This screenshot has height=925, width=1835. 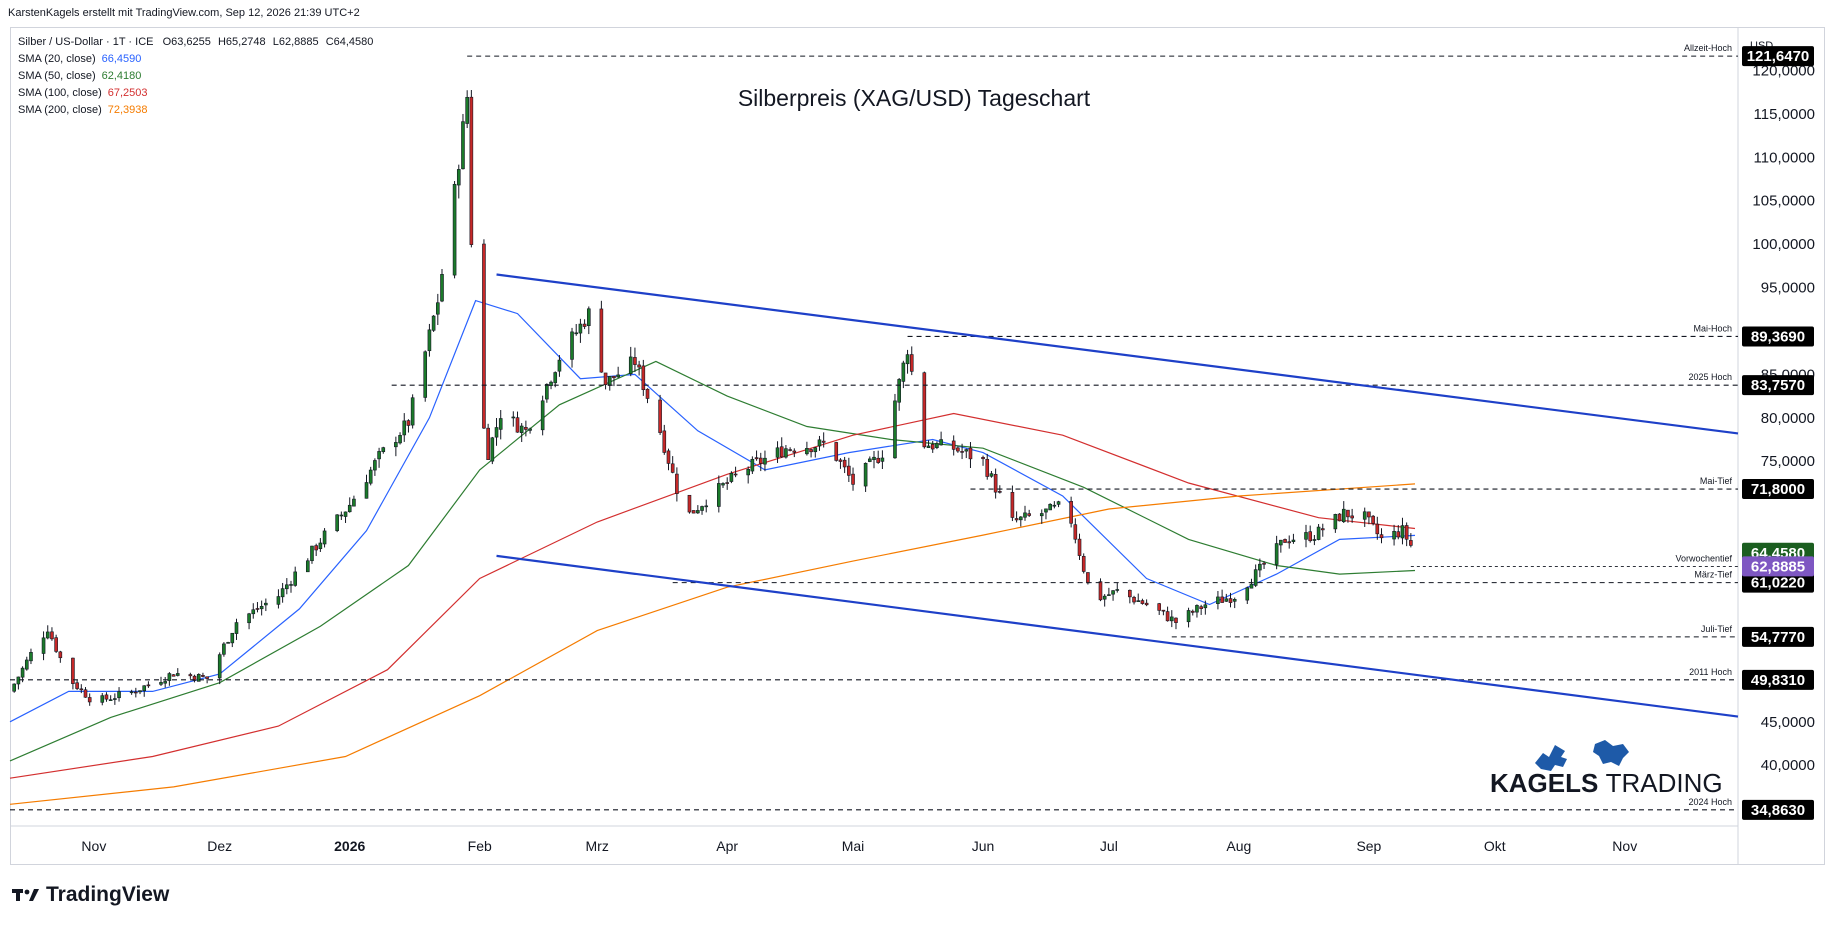 I want to click on legend-close: C64,4580, so click(x=349, y=42).